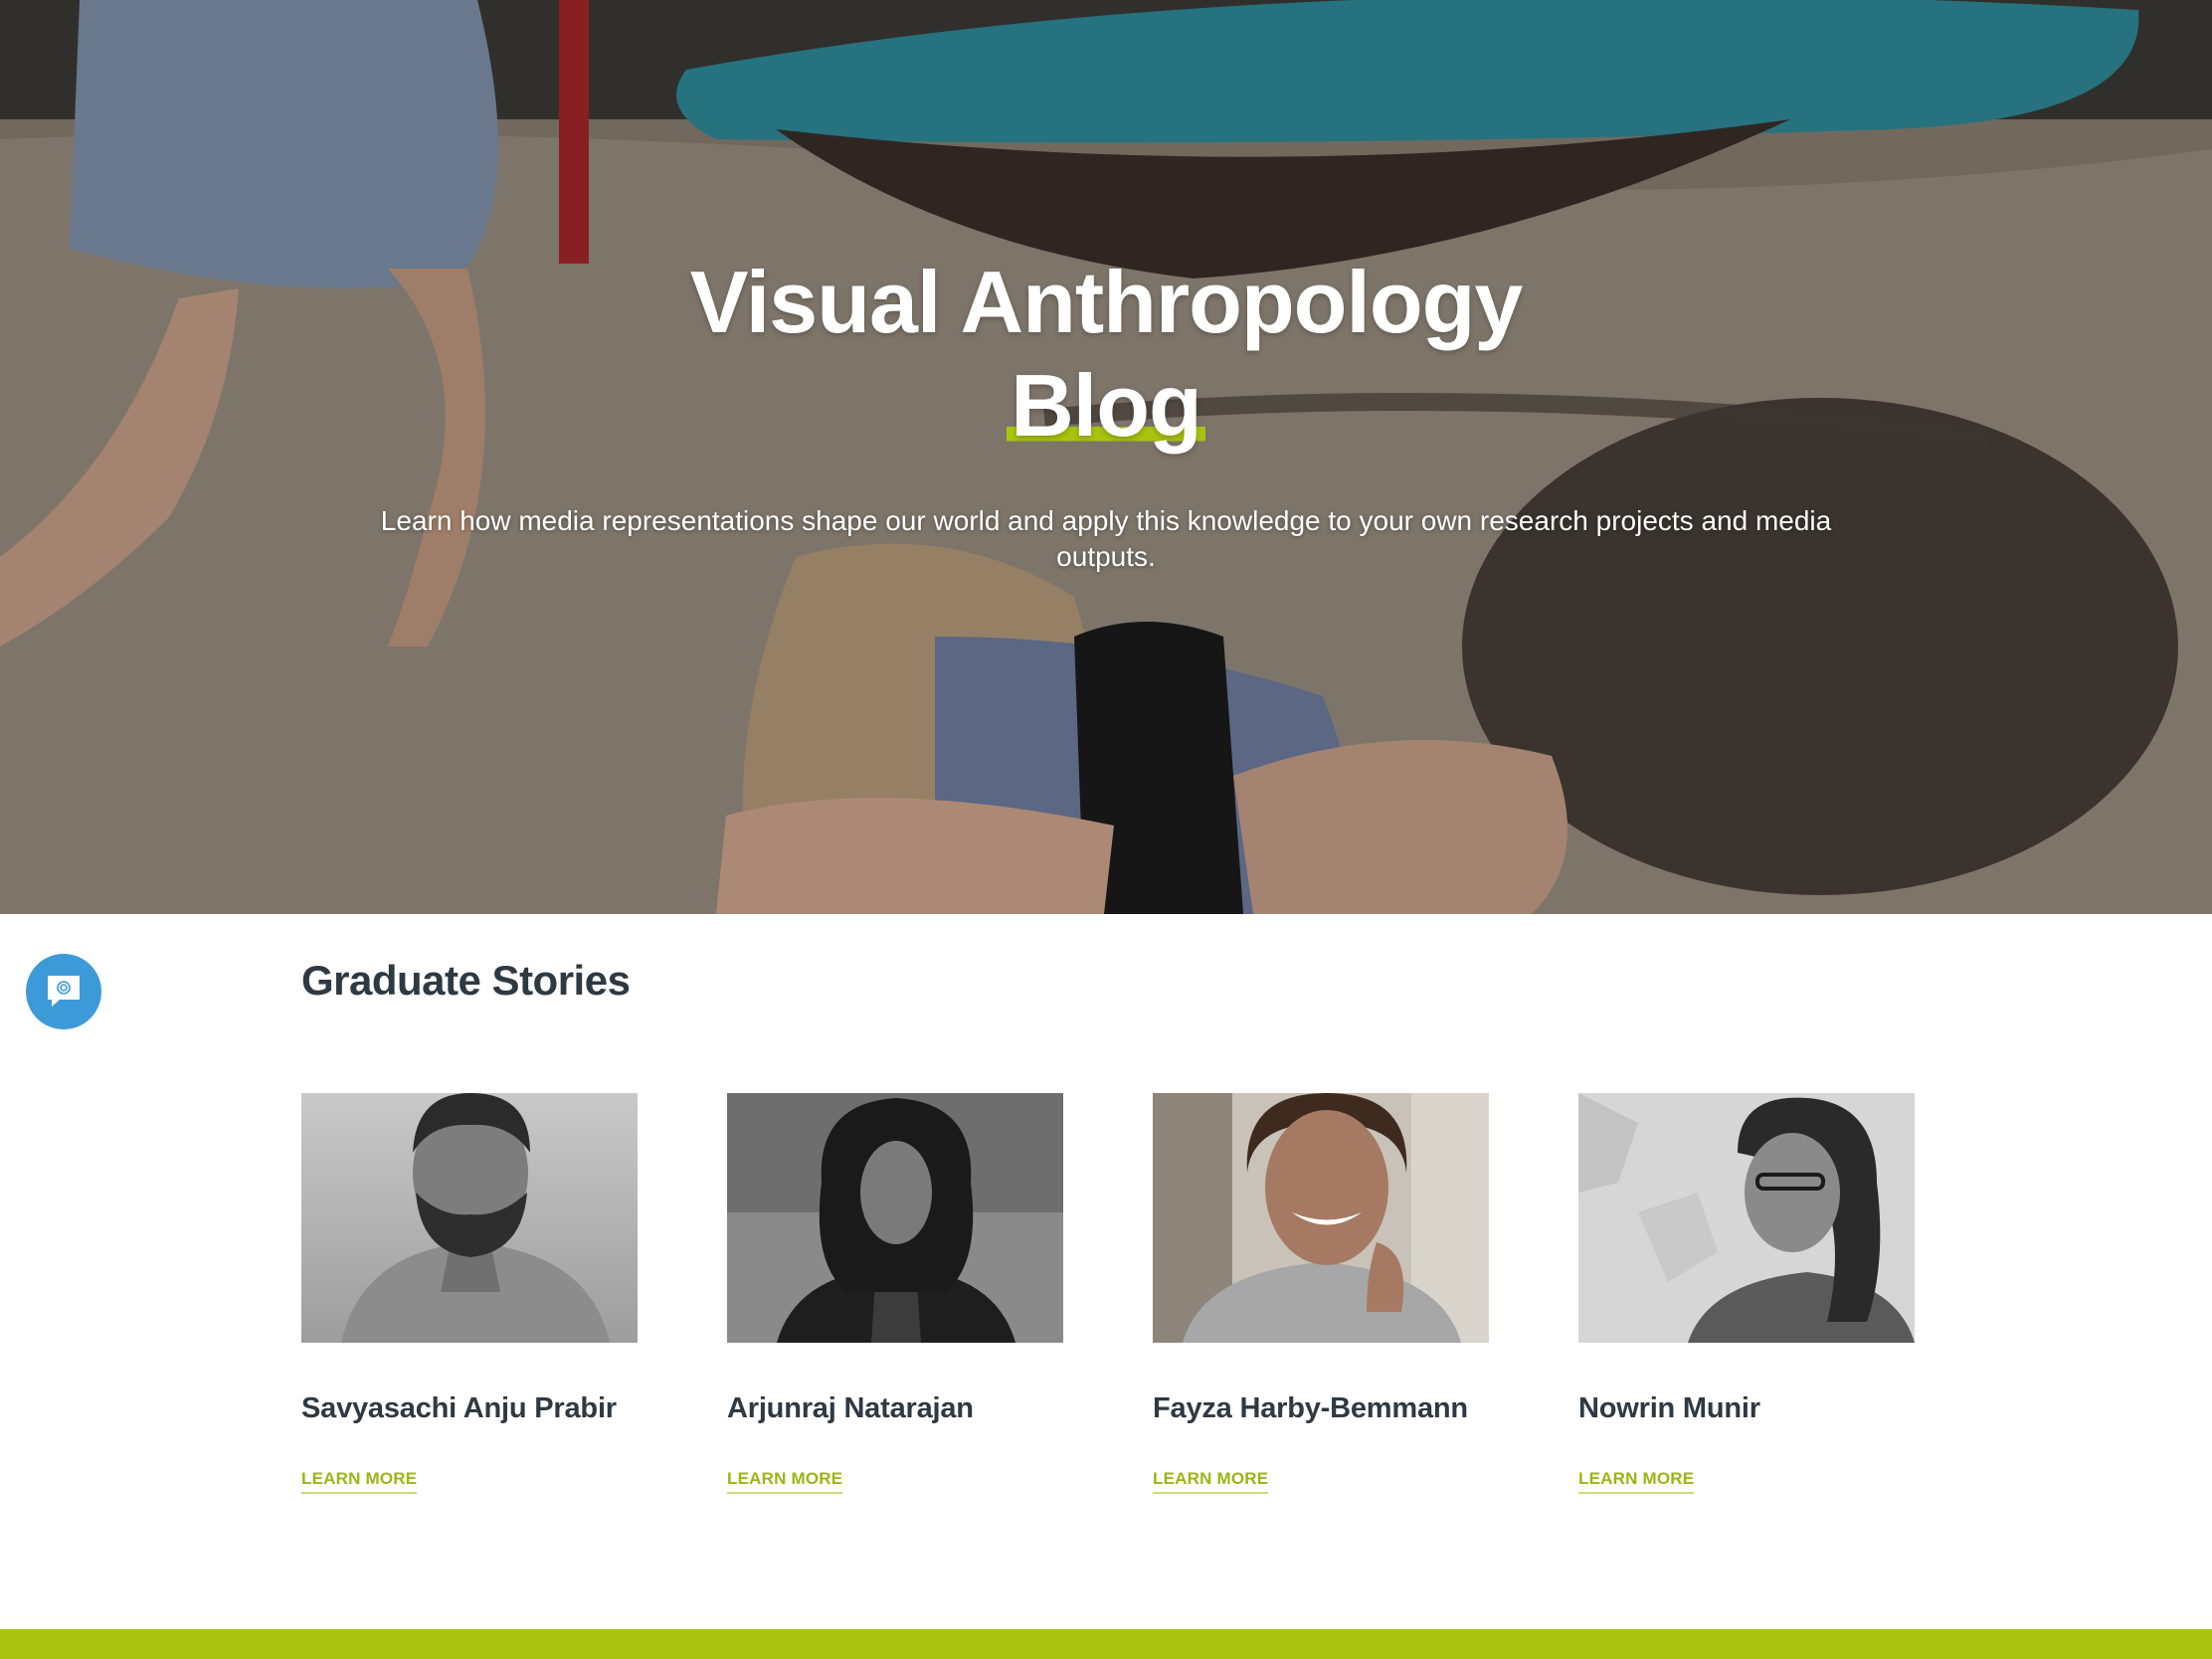  I want to click on graduate-name: Nowrin Munir, so click(1669, 1408).